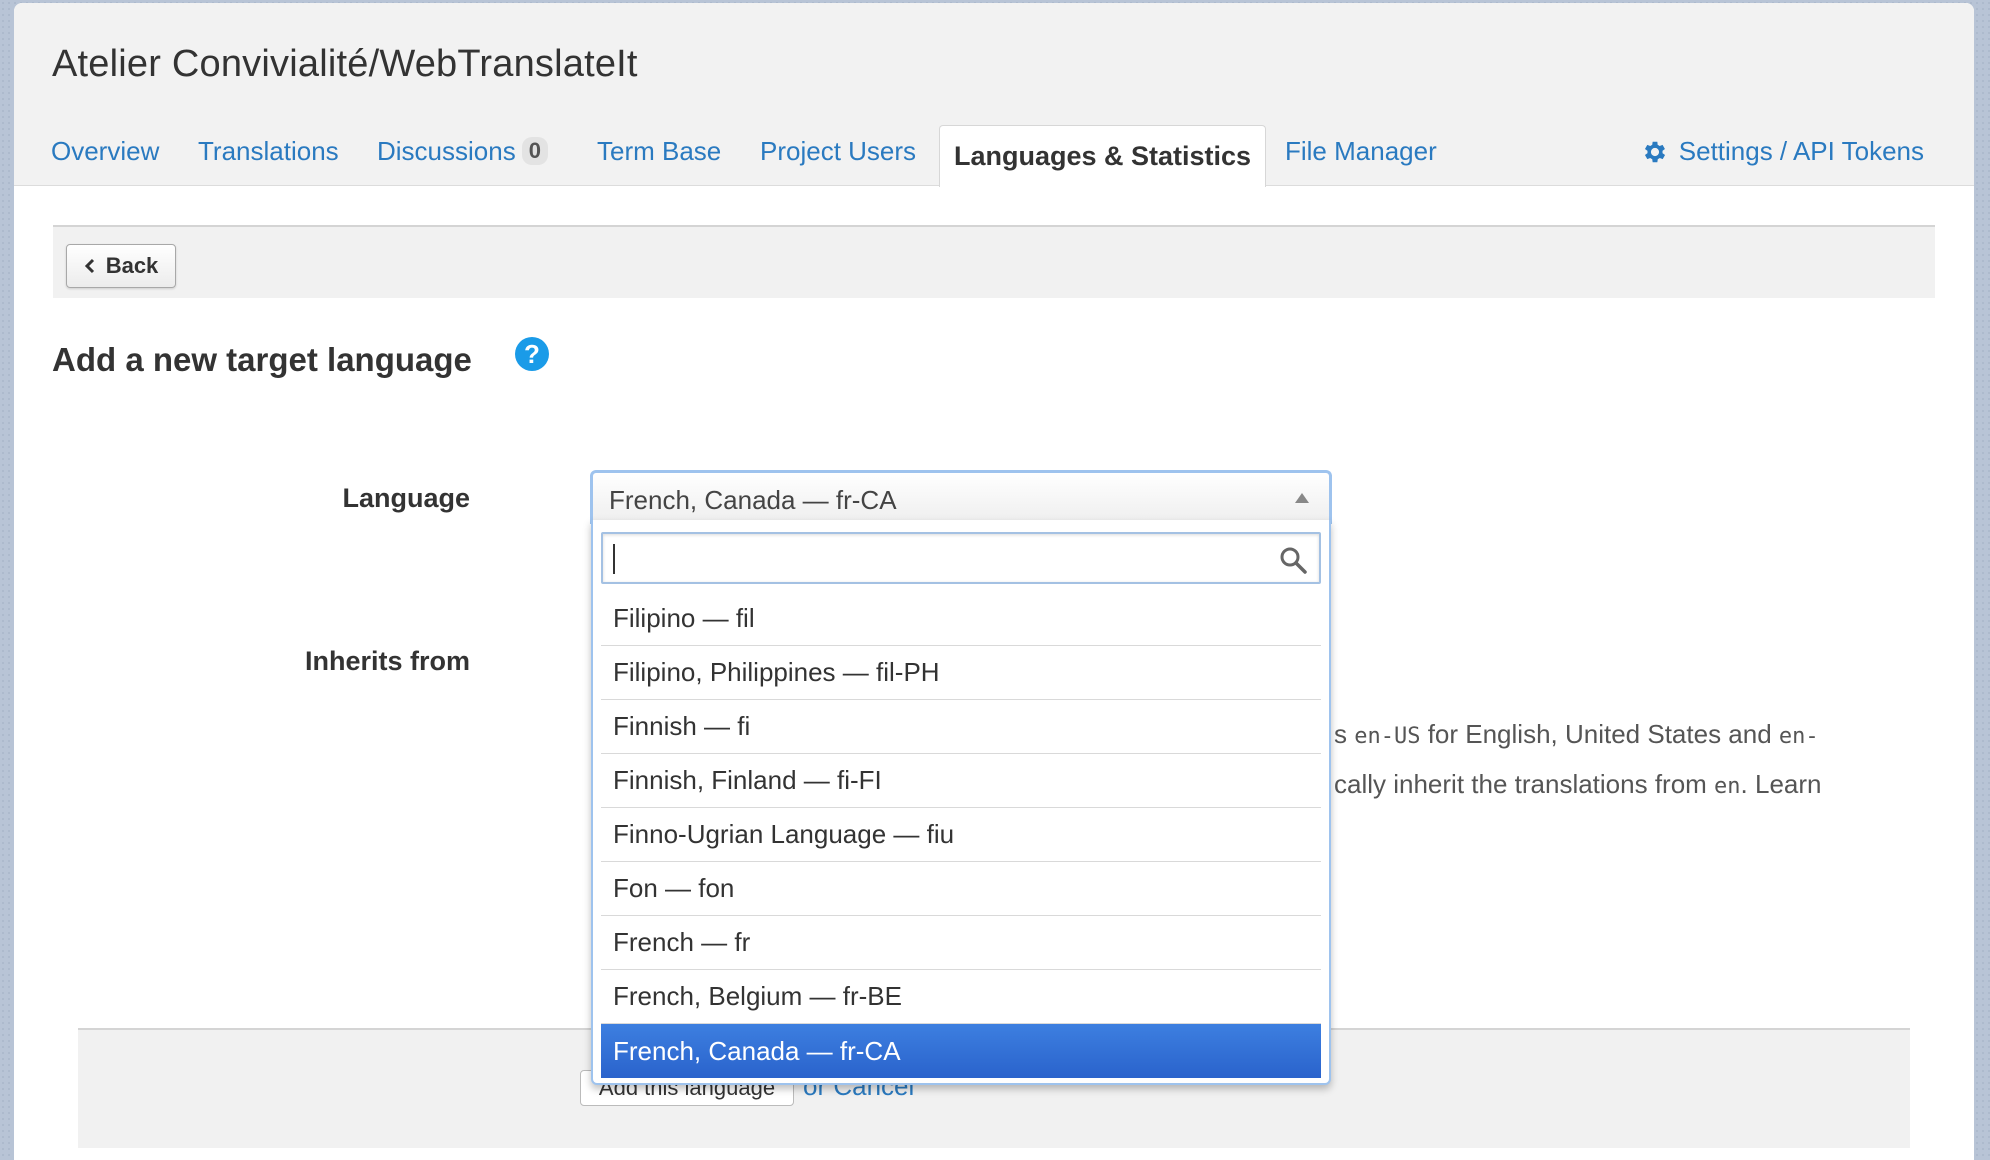 This screenshot has height=1160, width=1990. Describe the element at coordinates (268, 151) in the screenshot. I see `tab-translations: Translations` at that location.